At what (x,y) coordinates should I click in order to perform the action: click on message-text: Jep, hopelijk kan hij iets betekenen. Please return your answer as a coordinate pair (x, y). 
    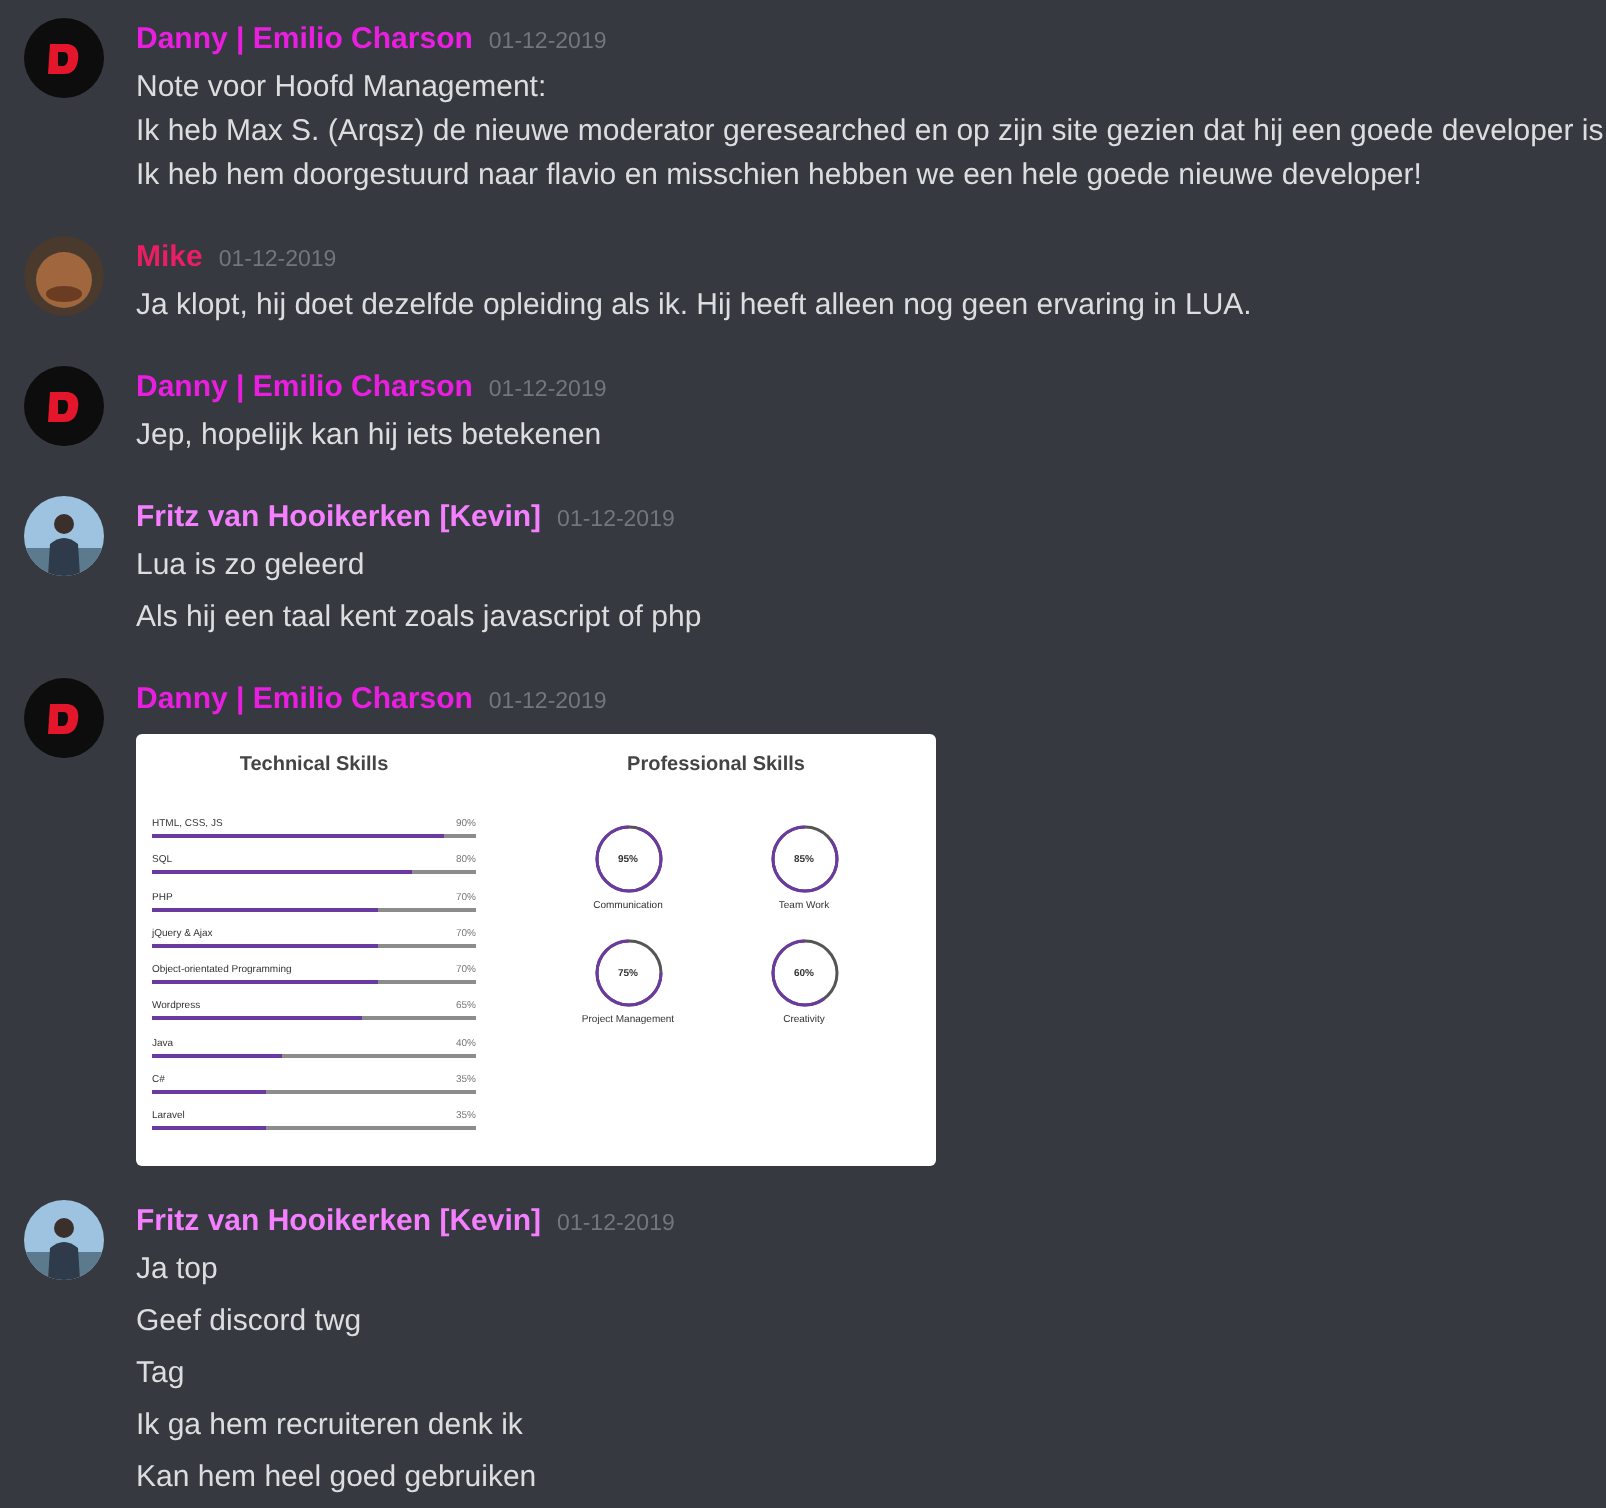
    Looking at the image, I should click on (370, 436).